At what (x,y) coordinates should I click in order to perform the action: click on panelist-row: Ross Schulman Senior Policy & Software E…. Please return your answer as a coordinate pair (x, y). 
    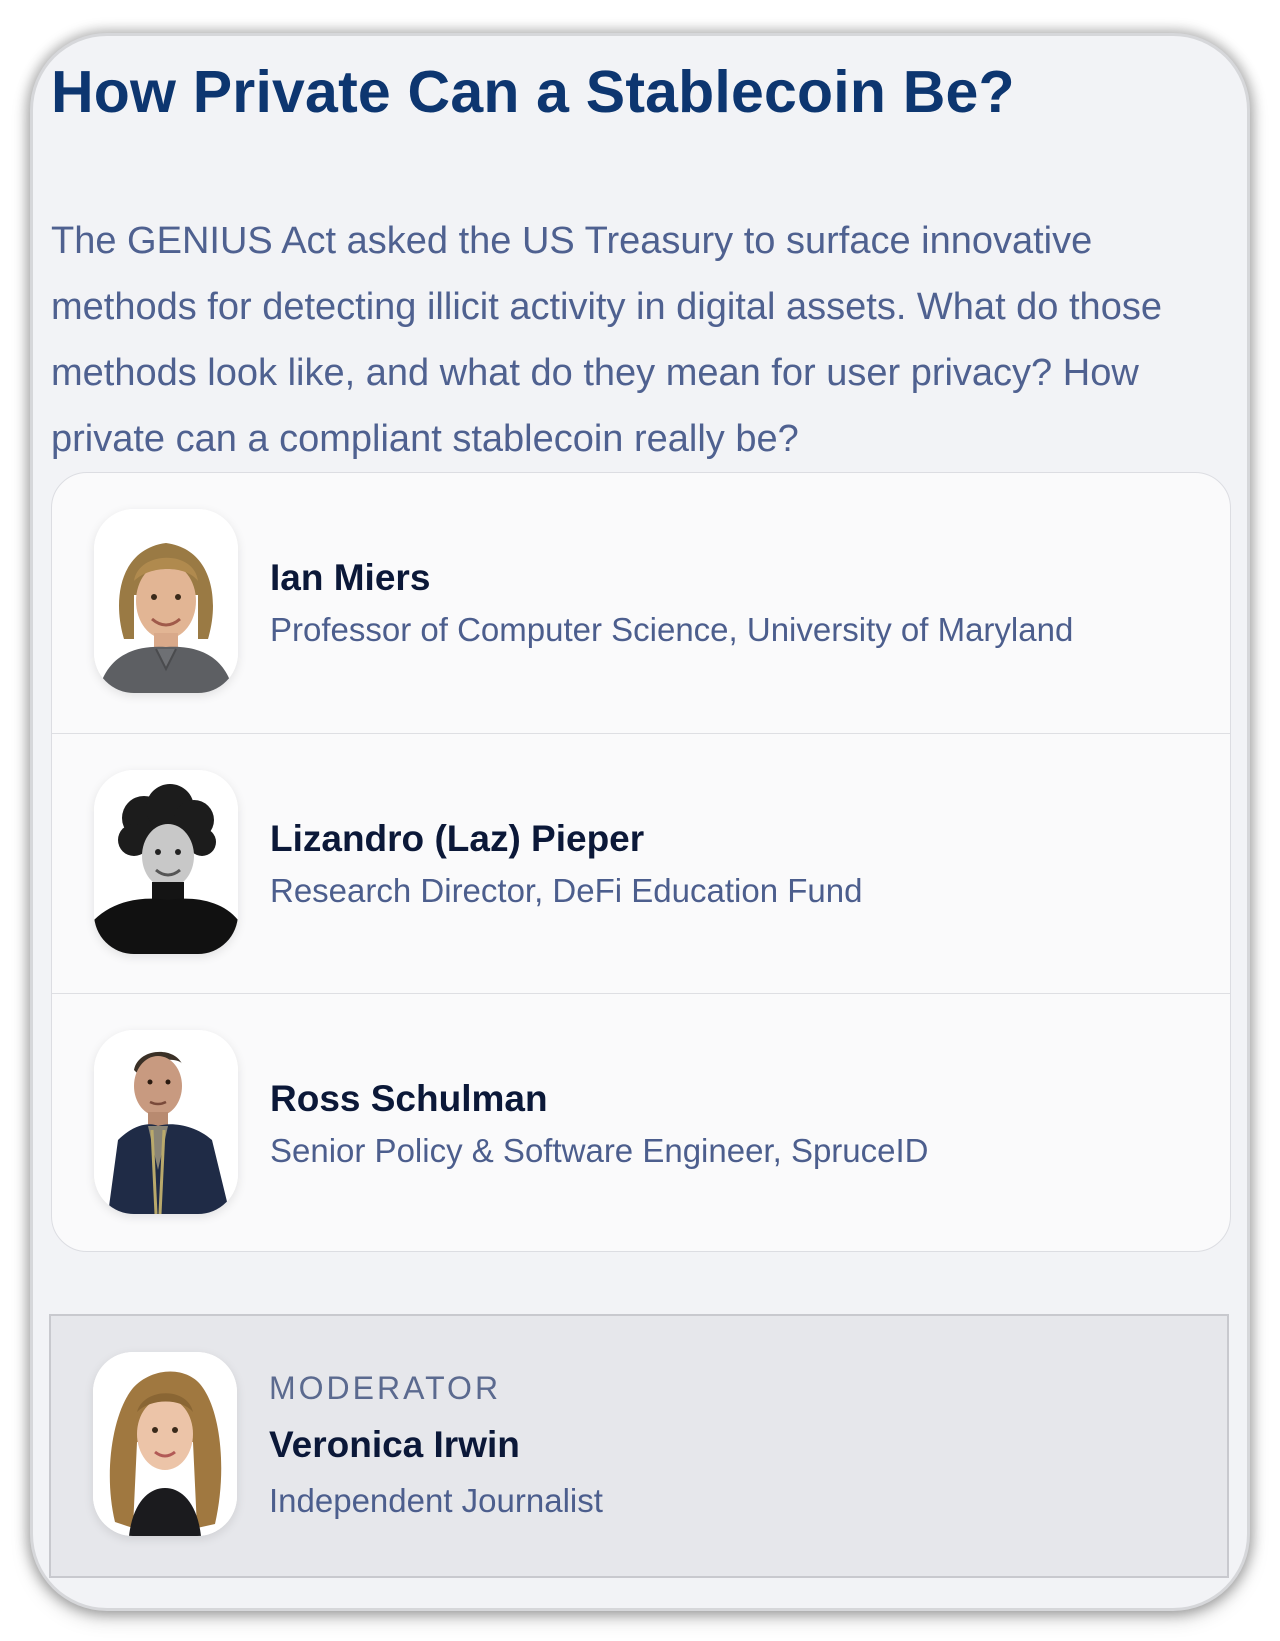
    Looking at the image, I should click on (641, 1122).